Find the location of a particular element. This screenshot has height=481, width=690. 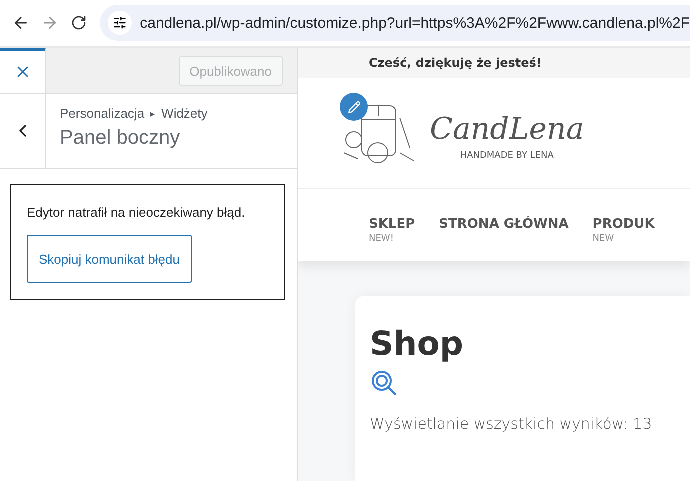

logo-text: CandLena is located at coordinates (507, 129).